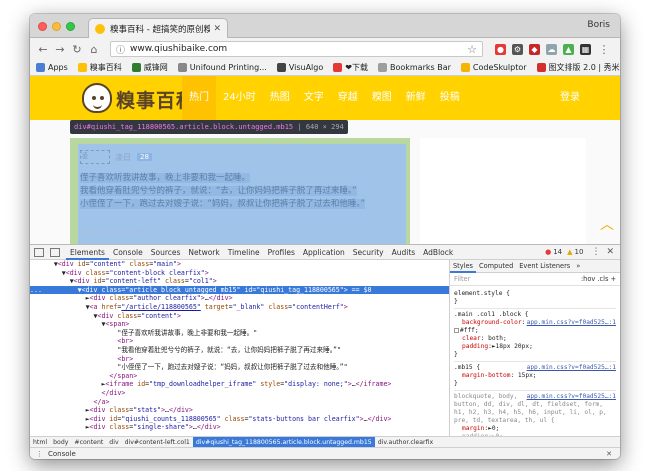  What do you see at coordinates (609, 454) in the screenshot?
I see `close-drawer-icon: ✕` at bounding box center [609, 454].